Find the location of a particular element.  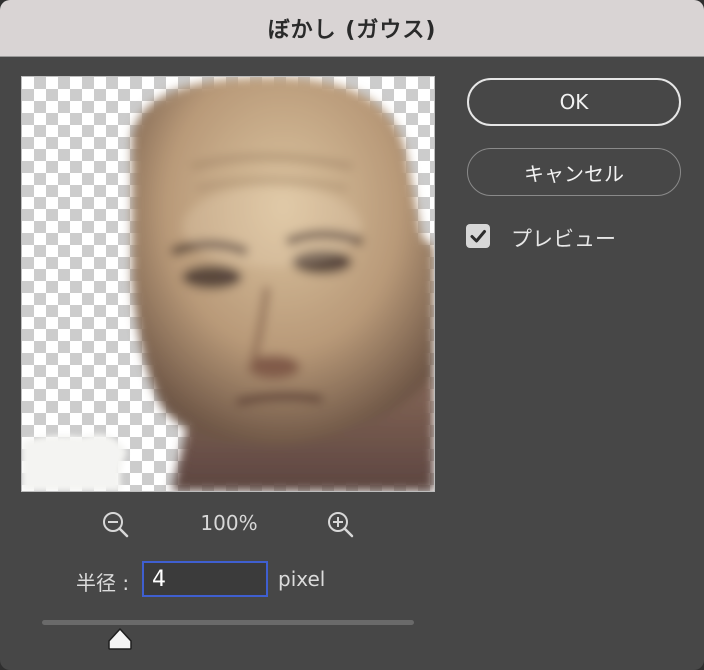

zoom-in-icon is located at coordinates (341, 525).